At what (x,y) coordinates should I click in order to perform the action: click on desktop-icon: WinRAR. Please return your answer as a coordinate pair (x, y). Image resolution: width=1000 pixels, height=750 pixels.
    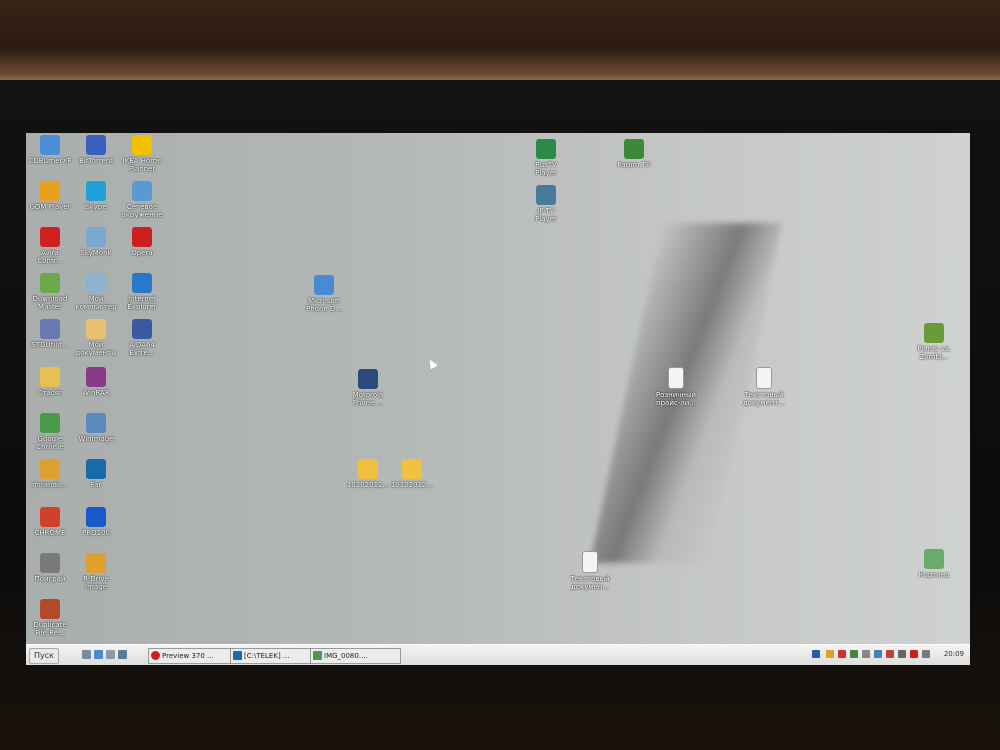
    Looking at the image, I should click on (96, 382).